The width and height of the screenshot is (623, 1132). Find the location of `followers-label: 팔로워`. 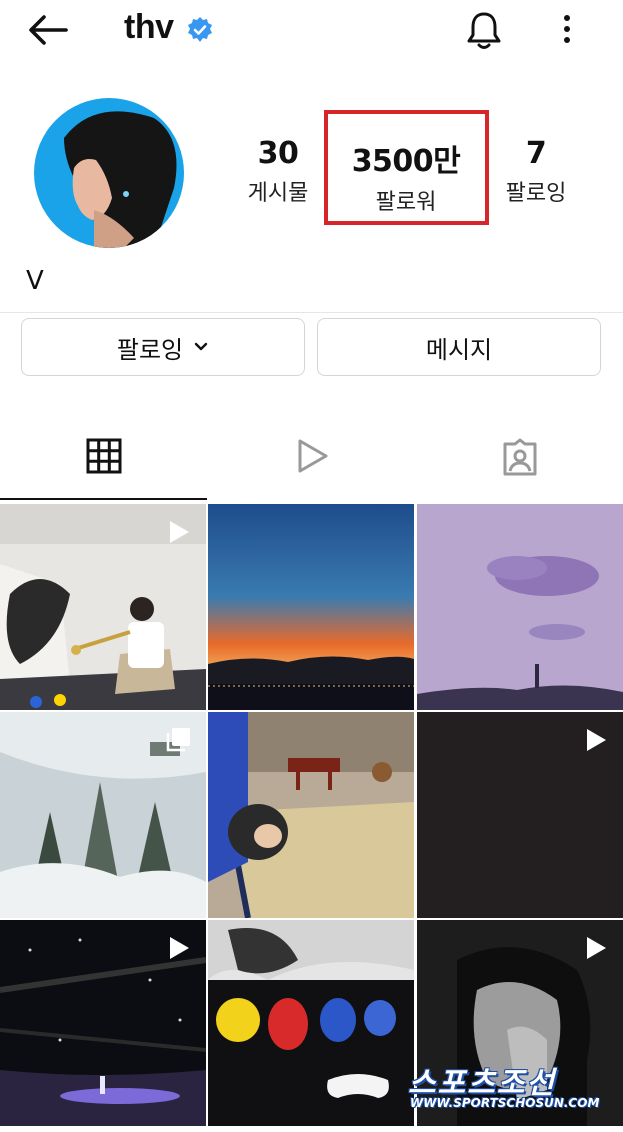

followers-label: 팔로워 is located at coordinates (406, 202).